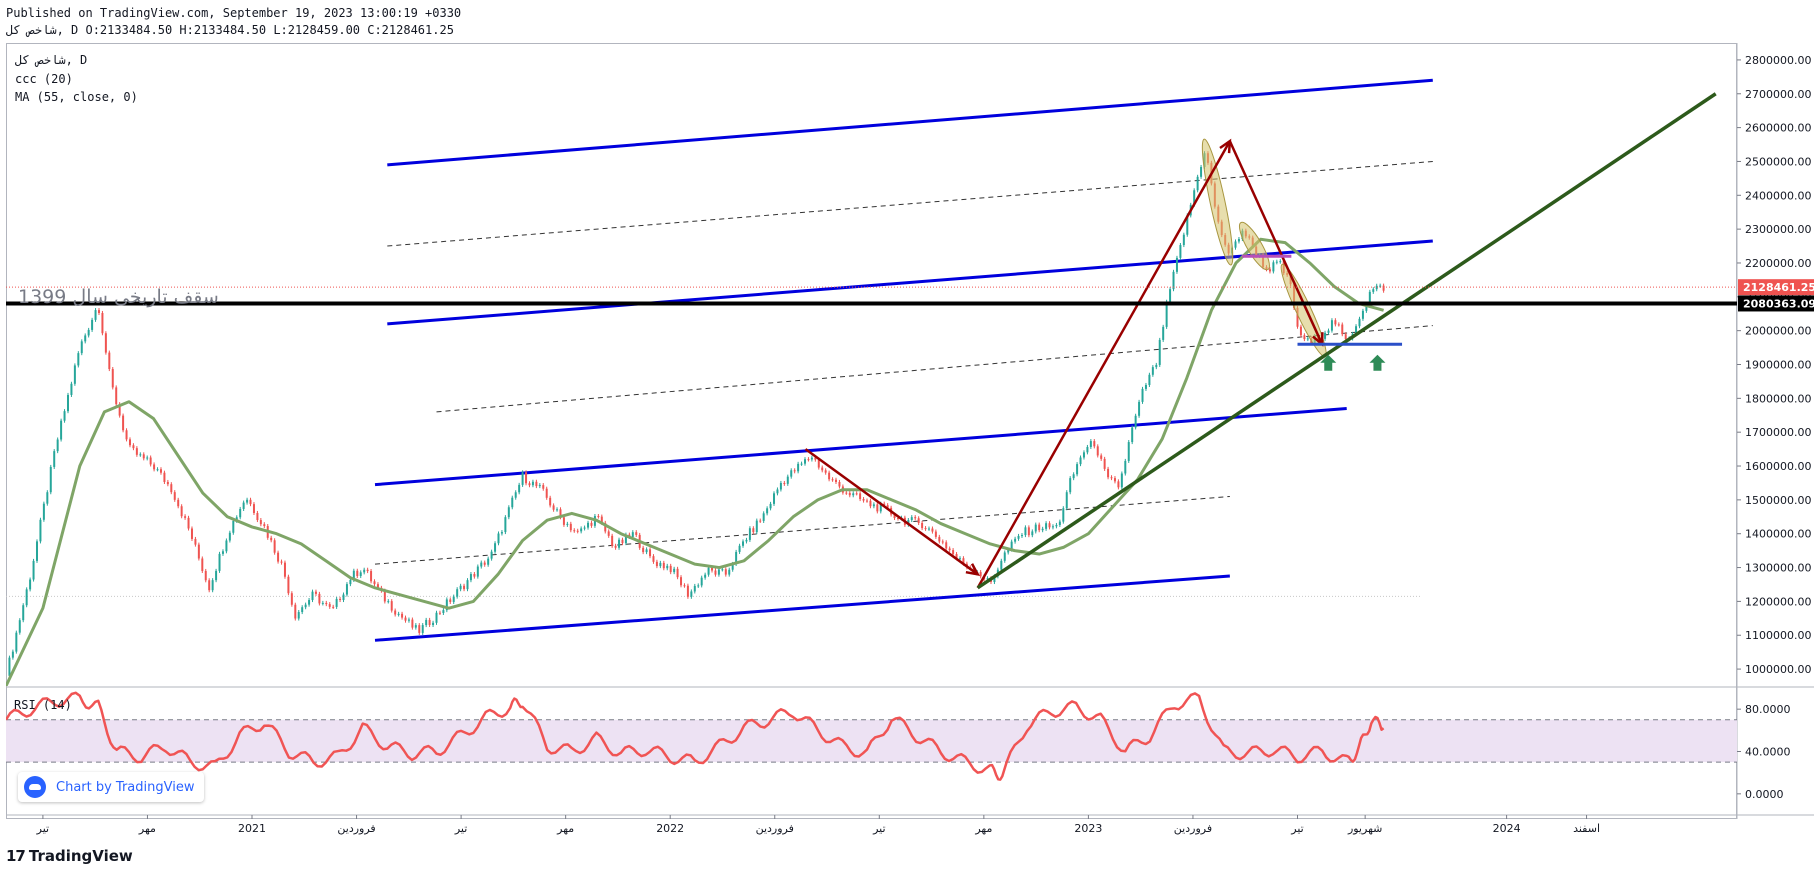 The width and height of the screenshot is (1814, 875). I want to click on channel-midline, so click(934, 369).